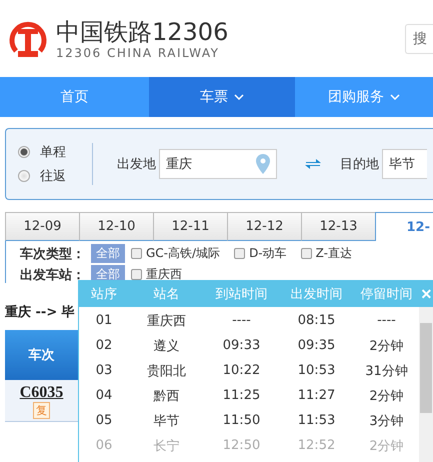 Image resolution: width=433 pixels, height=462 pixels. What do you see at coordinates (166, 396) in the screenshot?
I see `table-cell-text: 黔西` at bounding box center [166, 396].